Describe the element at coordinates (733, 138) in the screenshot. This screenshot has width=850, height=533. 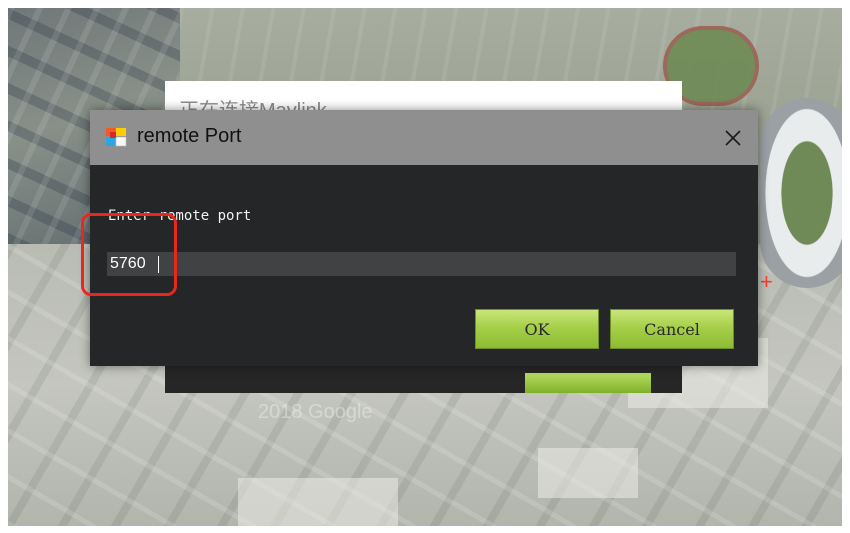
I see `close-icon` at that location.